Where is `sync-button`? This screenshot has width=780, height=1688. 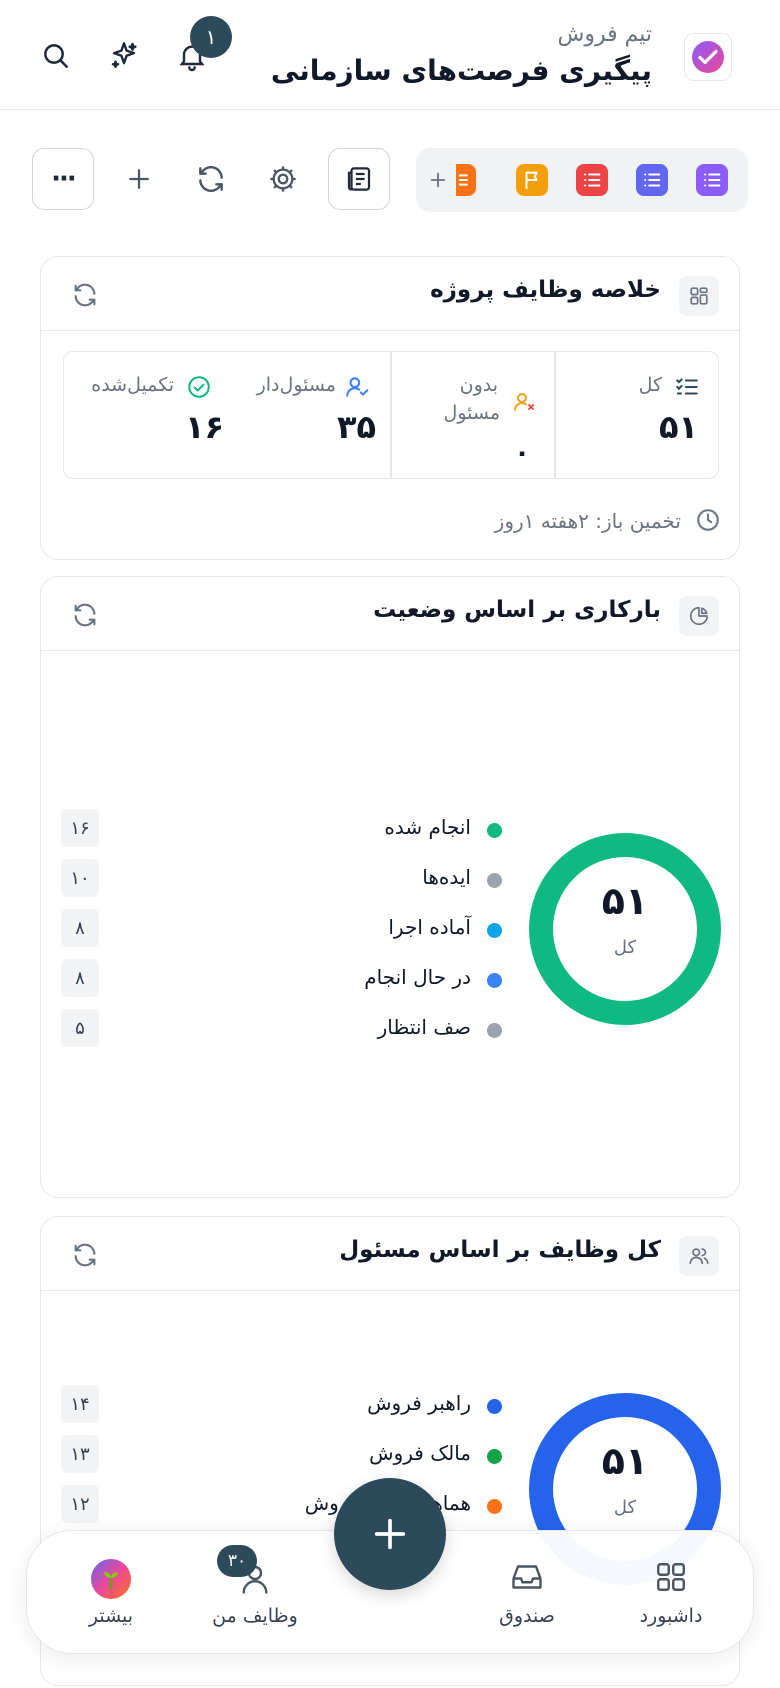
sync-button is located at coordinates (211, 179).